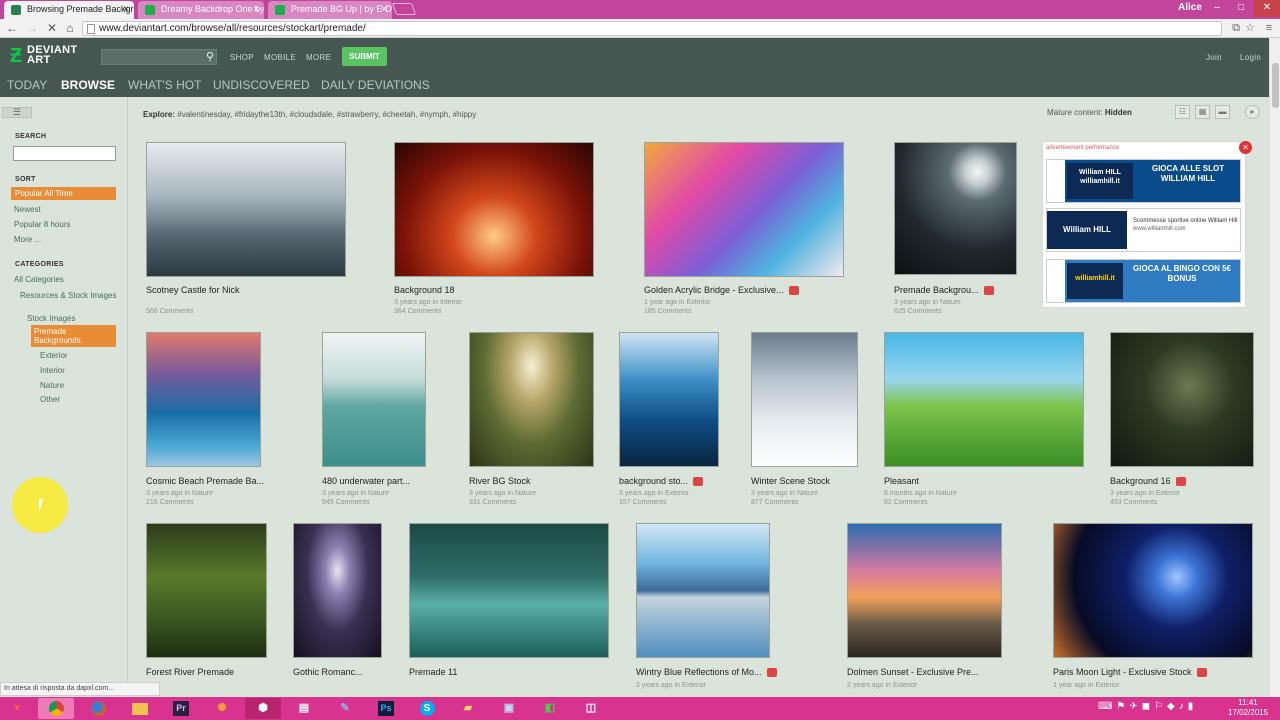 This screenshot has width=1280, height=720. What do you see at coordinates (70, 295) in the screenshot?
I see `category-resources: Resources & Stock Images` at bounding box center [70, 295].